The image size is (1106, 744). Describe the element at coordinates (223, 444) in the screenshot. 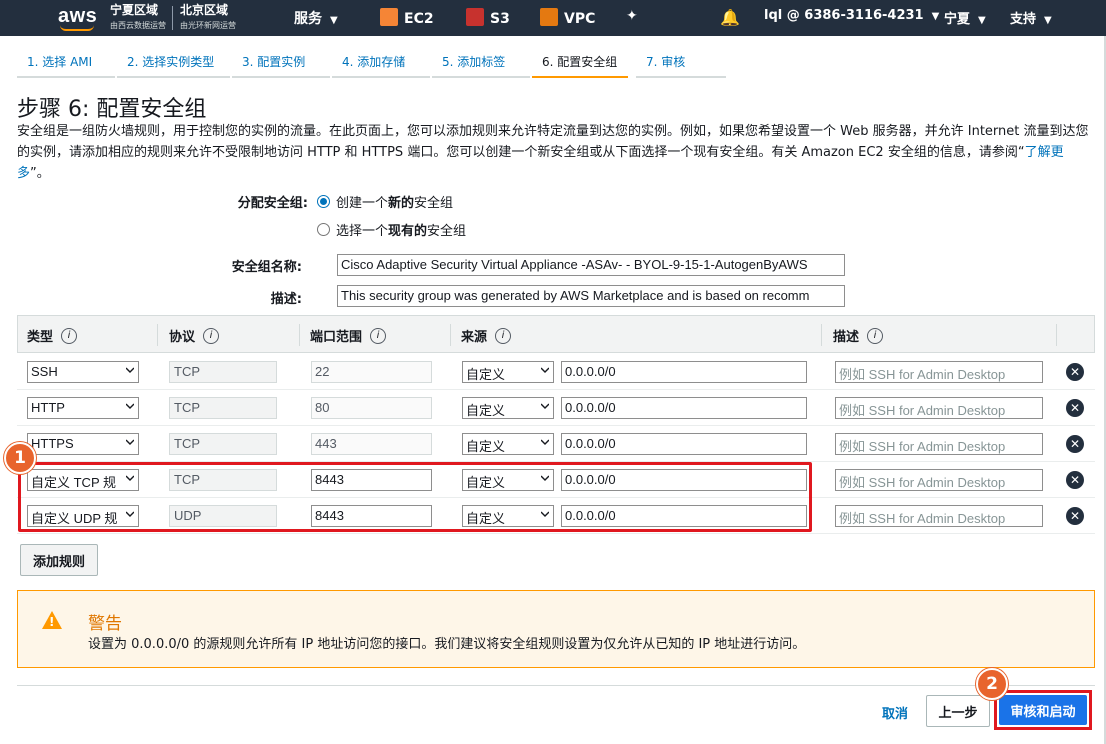

I see `protocol-field: TCP` at that location.